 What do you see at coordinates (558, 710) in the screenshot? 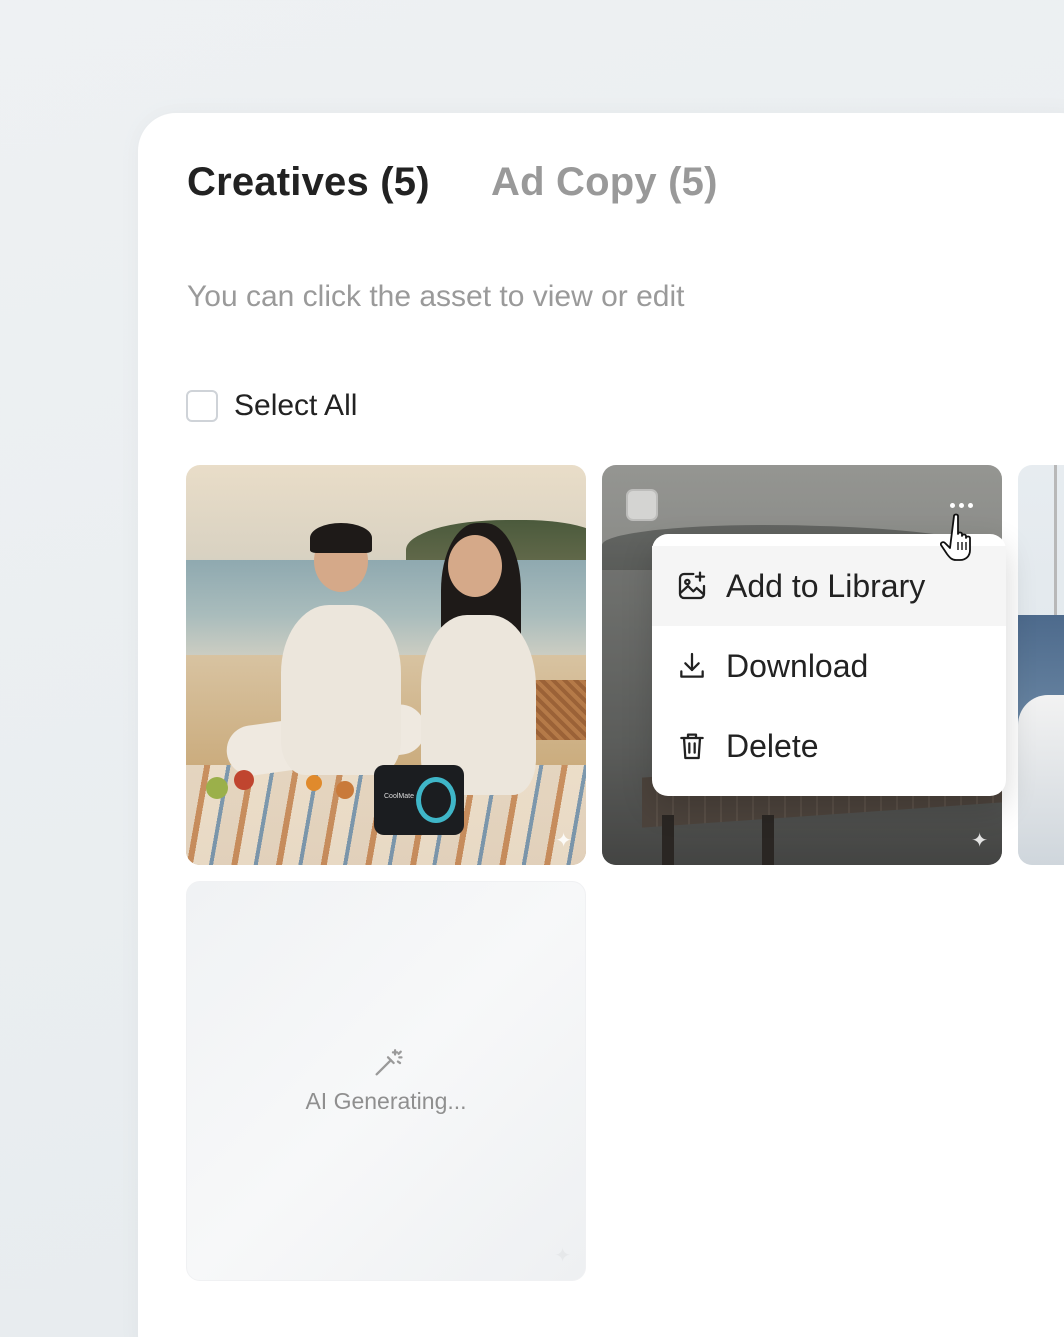
I see `image-basket` at bounding box center [558, 710].